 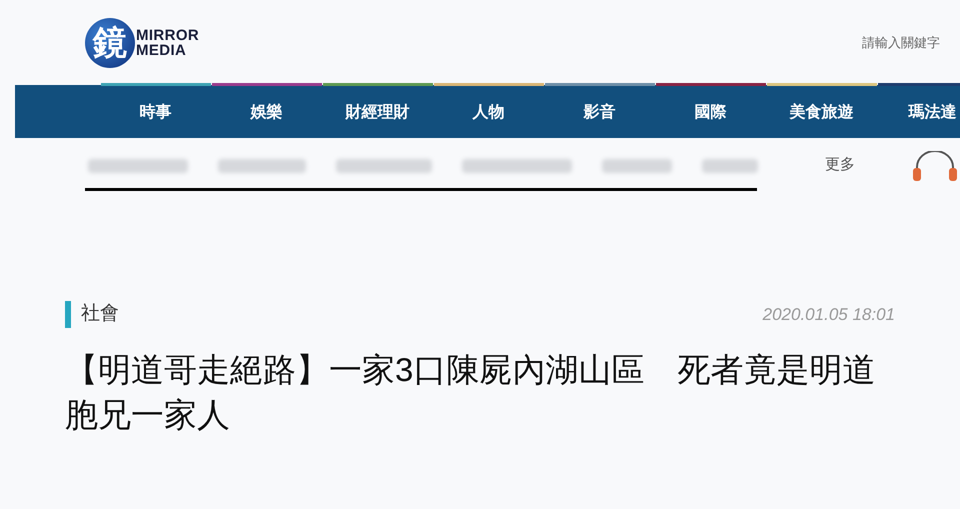 I want to click on logo-emblem: 鏡, so click(x=110, y=43).